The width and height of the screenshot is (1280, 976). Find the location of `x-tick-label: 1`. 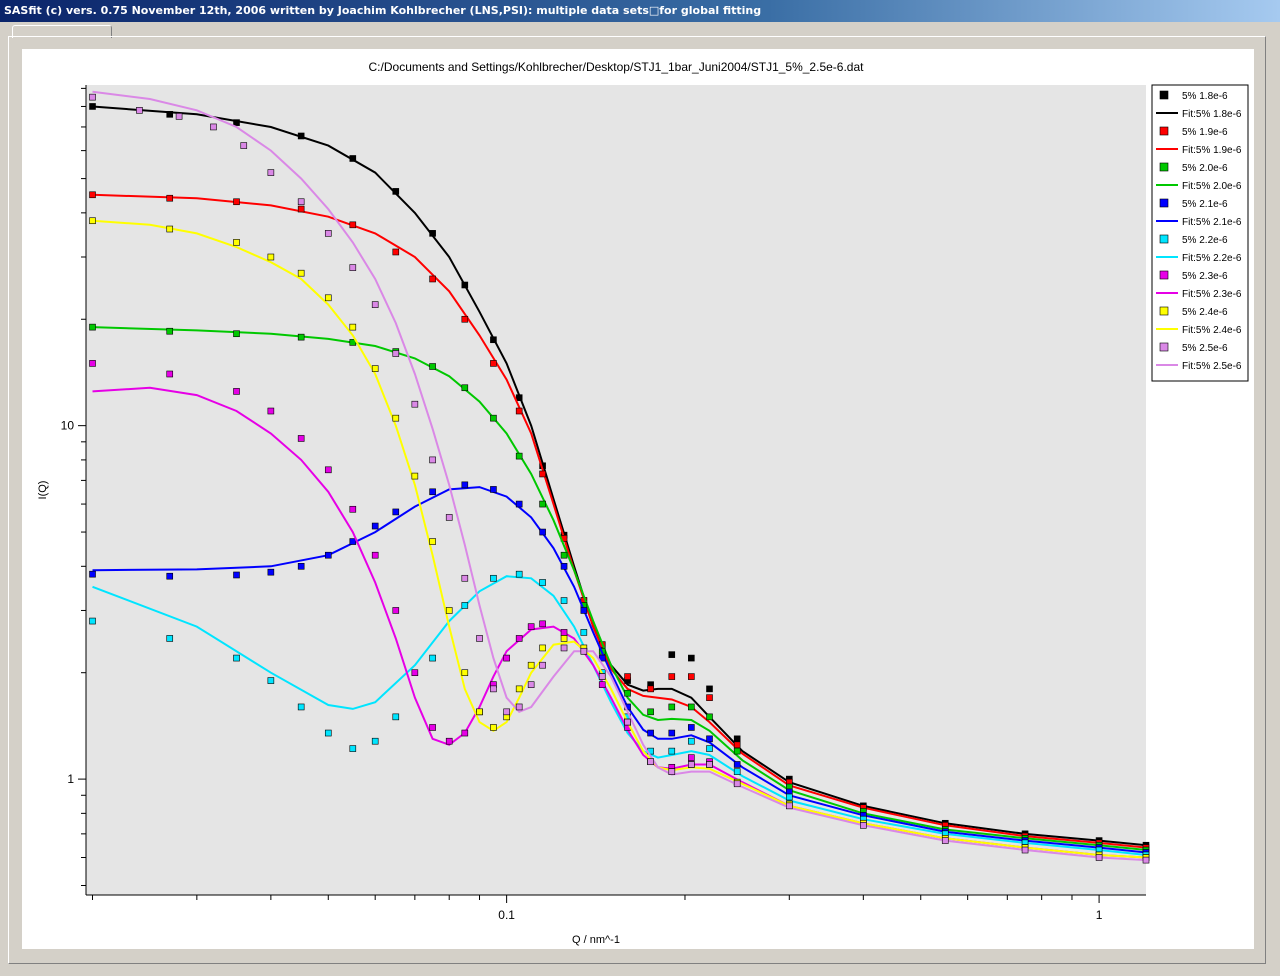

x-tick-label: 1 is located at coordinates (1099, 915).